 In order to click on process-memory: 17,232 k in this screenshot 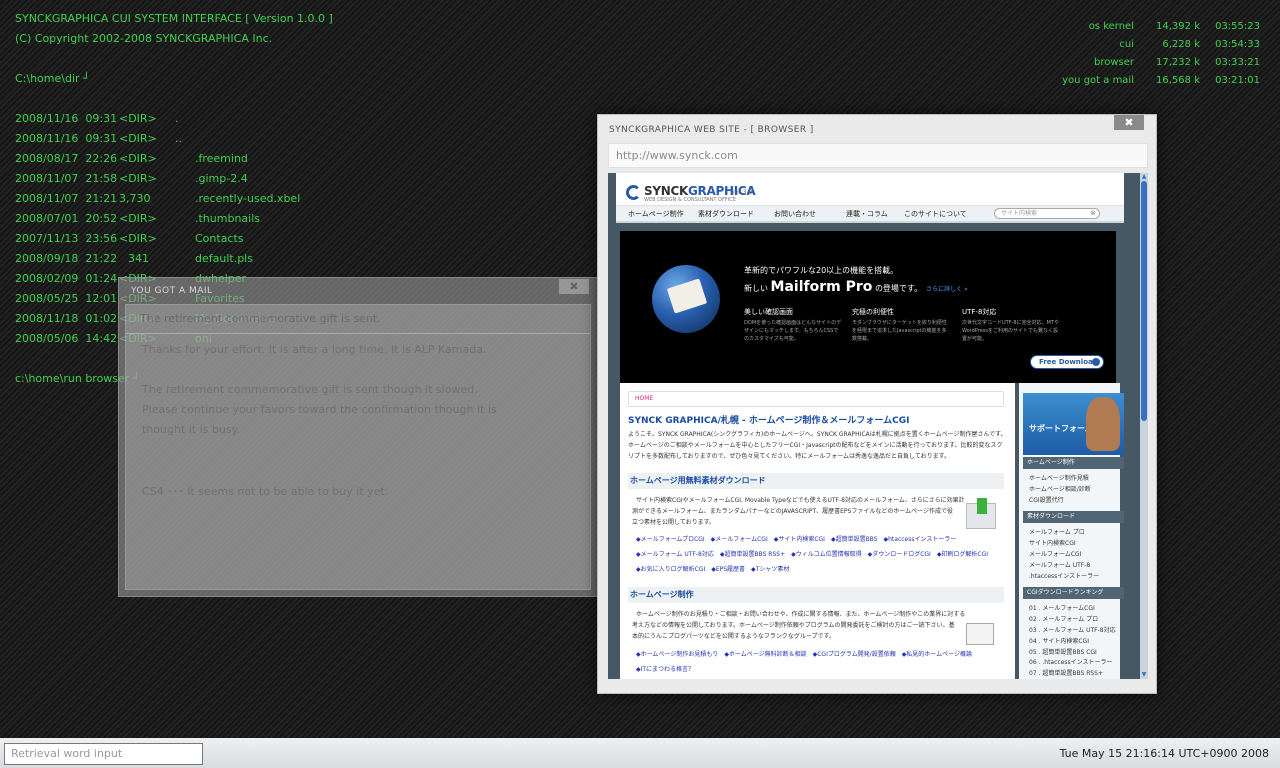, I will do `click(1178, 62)`.